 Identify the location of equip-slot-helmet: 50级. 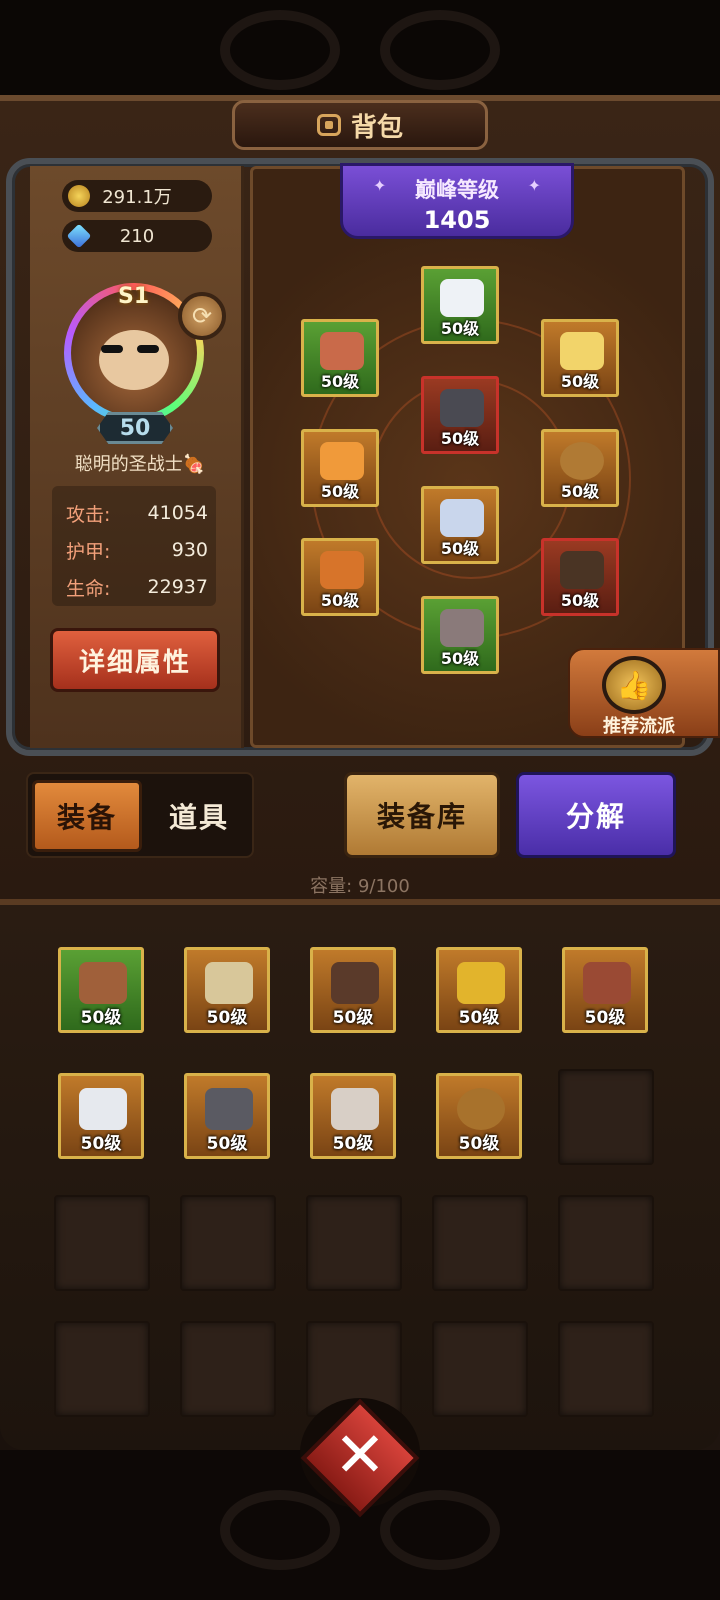
(460, 305).